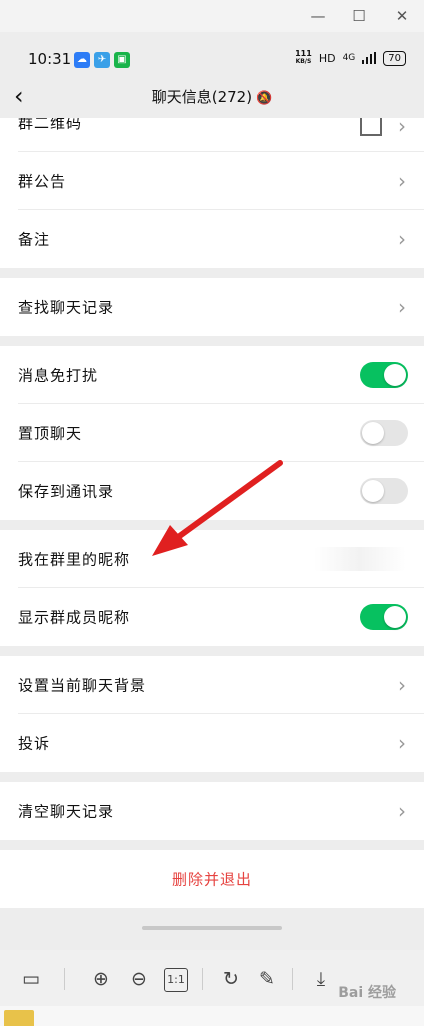 Image resolution: width=424 pixels, height=1026 pixels. Describe the element at coordinates (369, 58) in the screenshot. I see `signal-icon` at that location.